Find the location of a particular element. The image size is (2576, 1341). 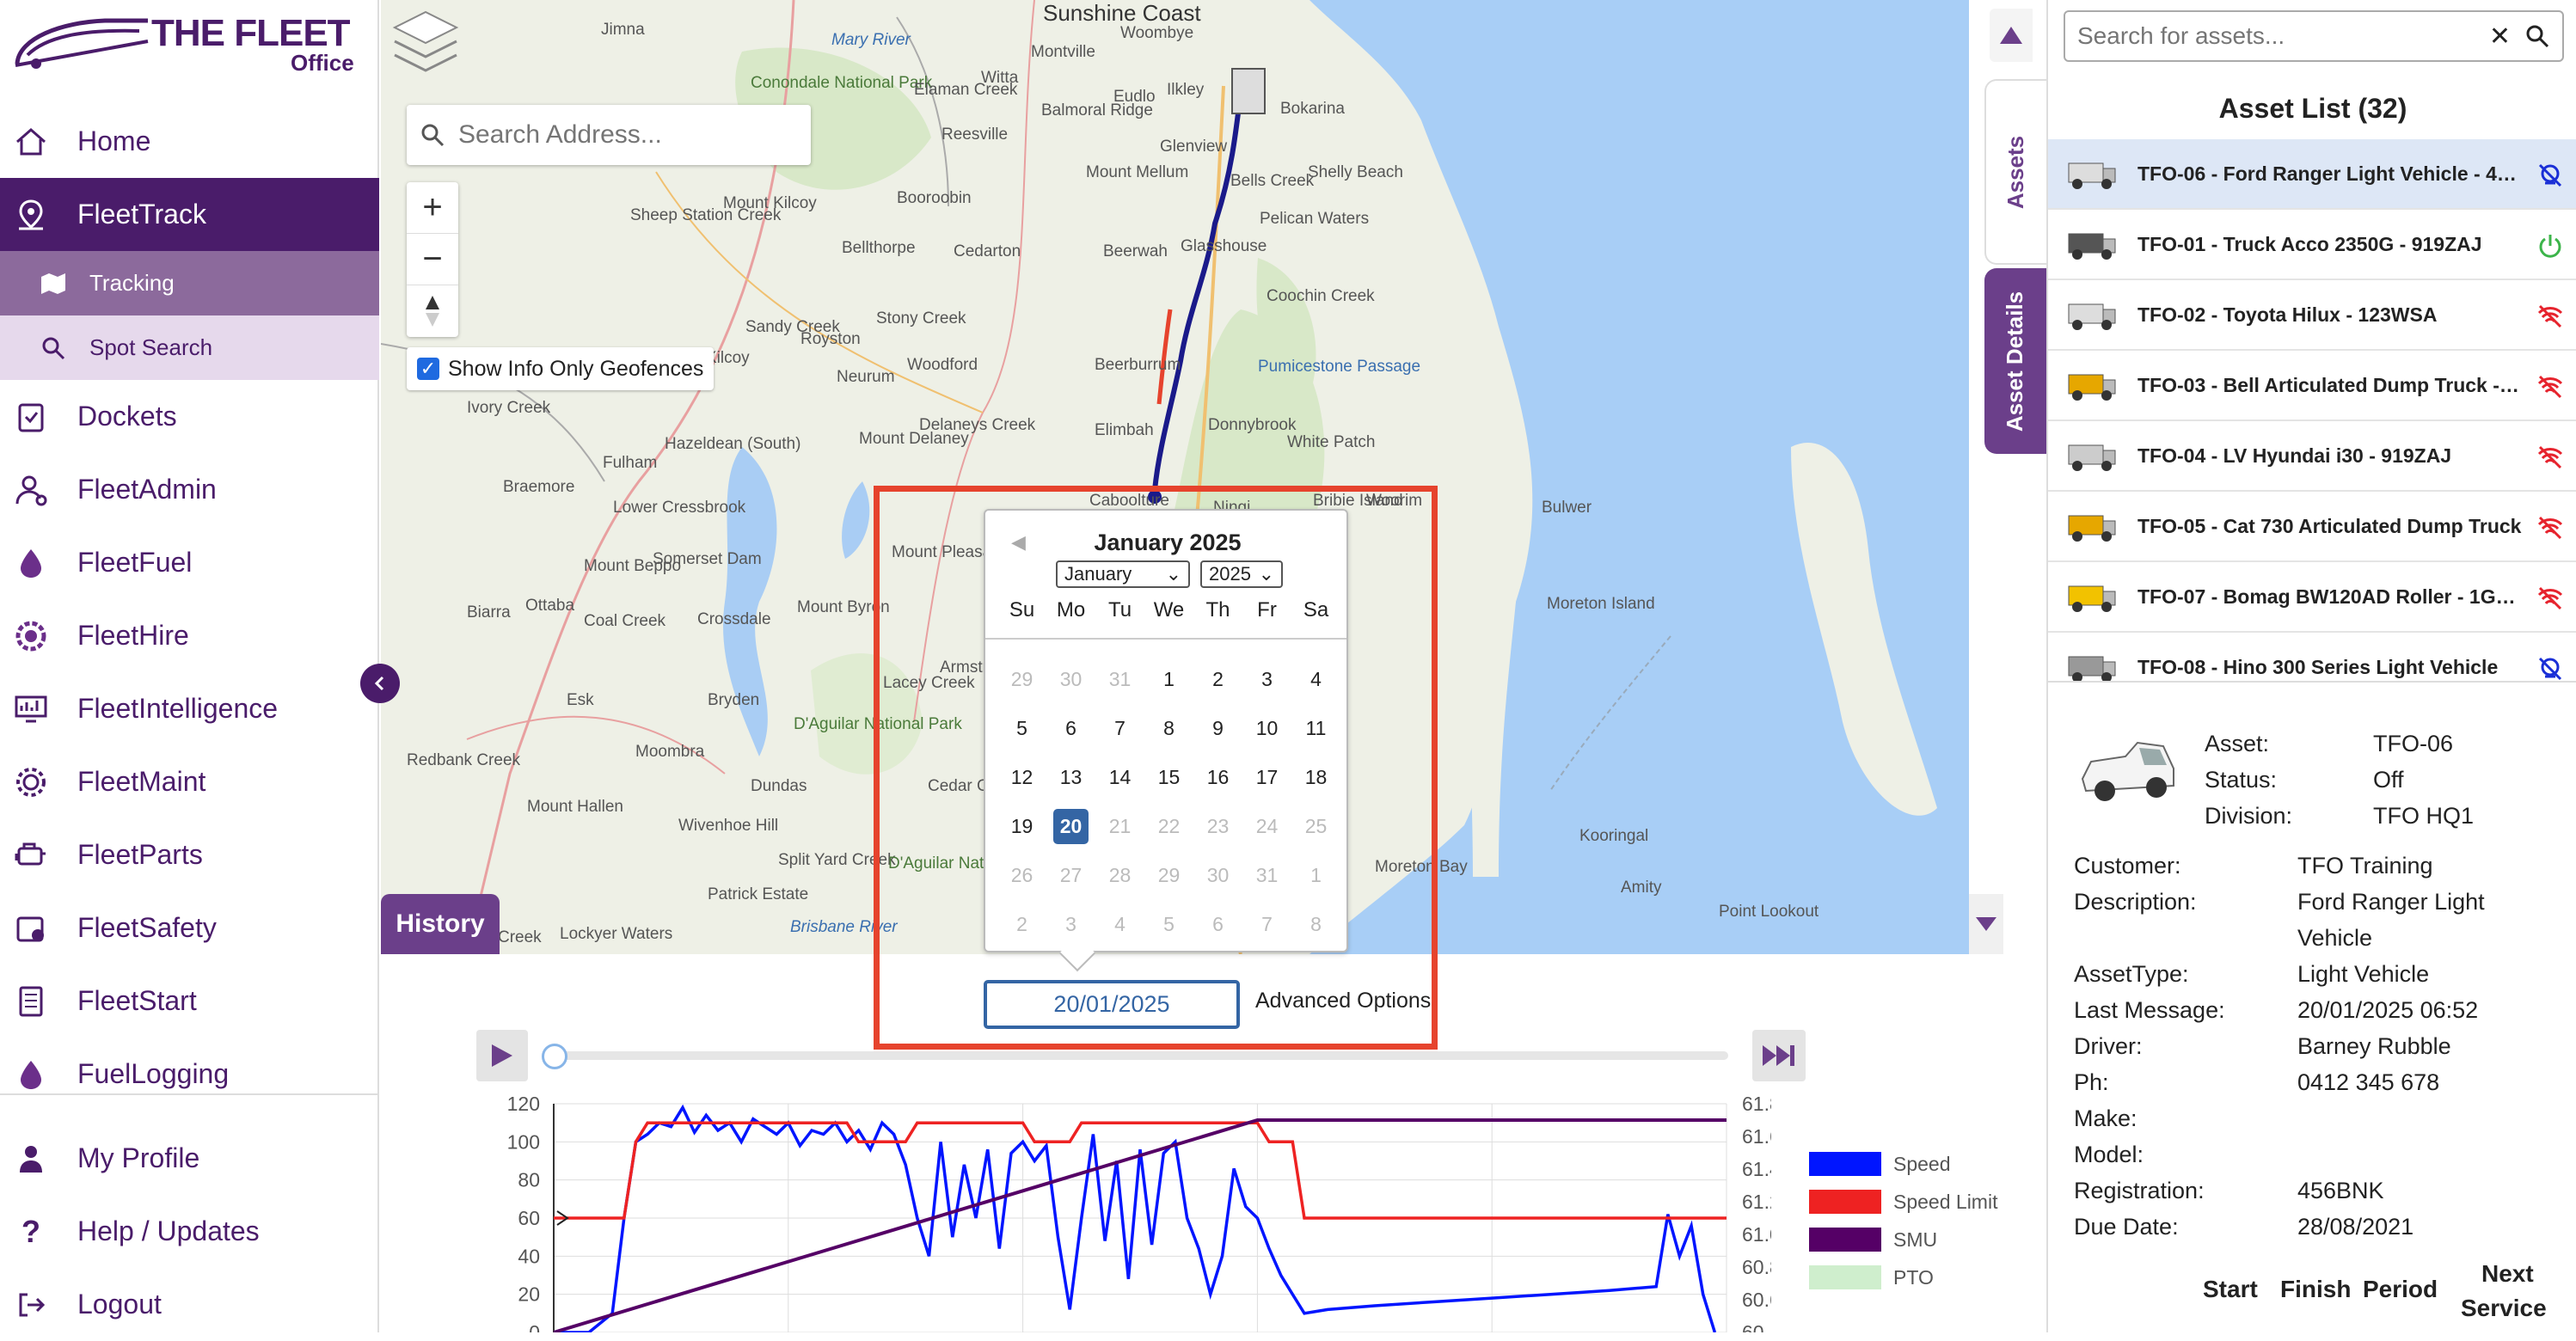

nav-fleetparts: FleetParts is located at coordinates (189, 854).